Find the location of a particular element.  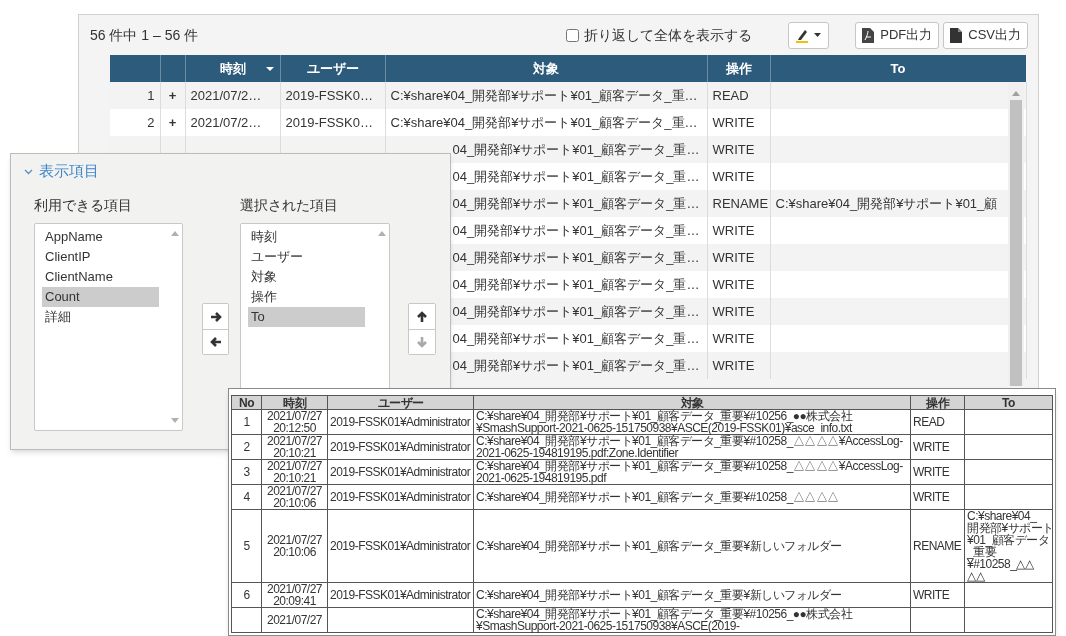

table-cell: 6 is located at coordinates (246, 595).